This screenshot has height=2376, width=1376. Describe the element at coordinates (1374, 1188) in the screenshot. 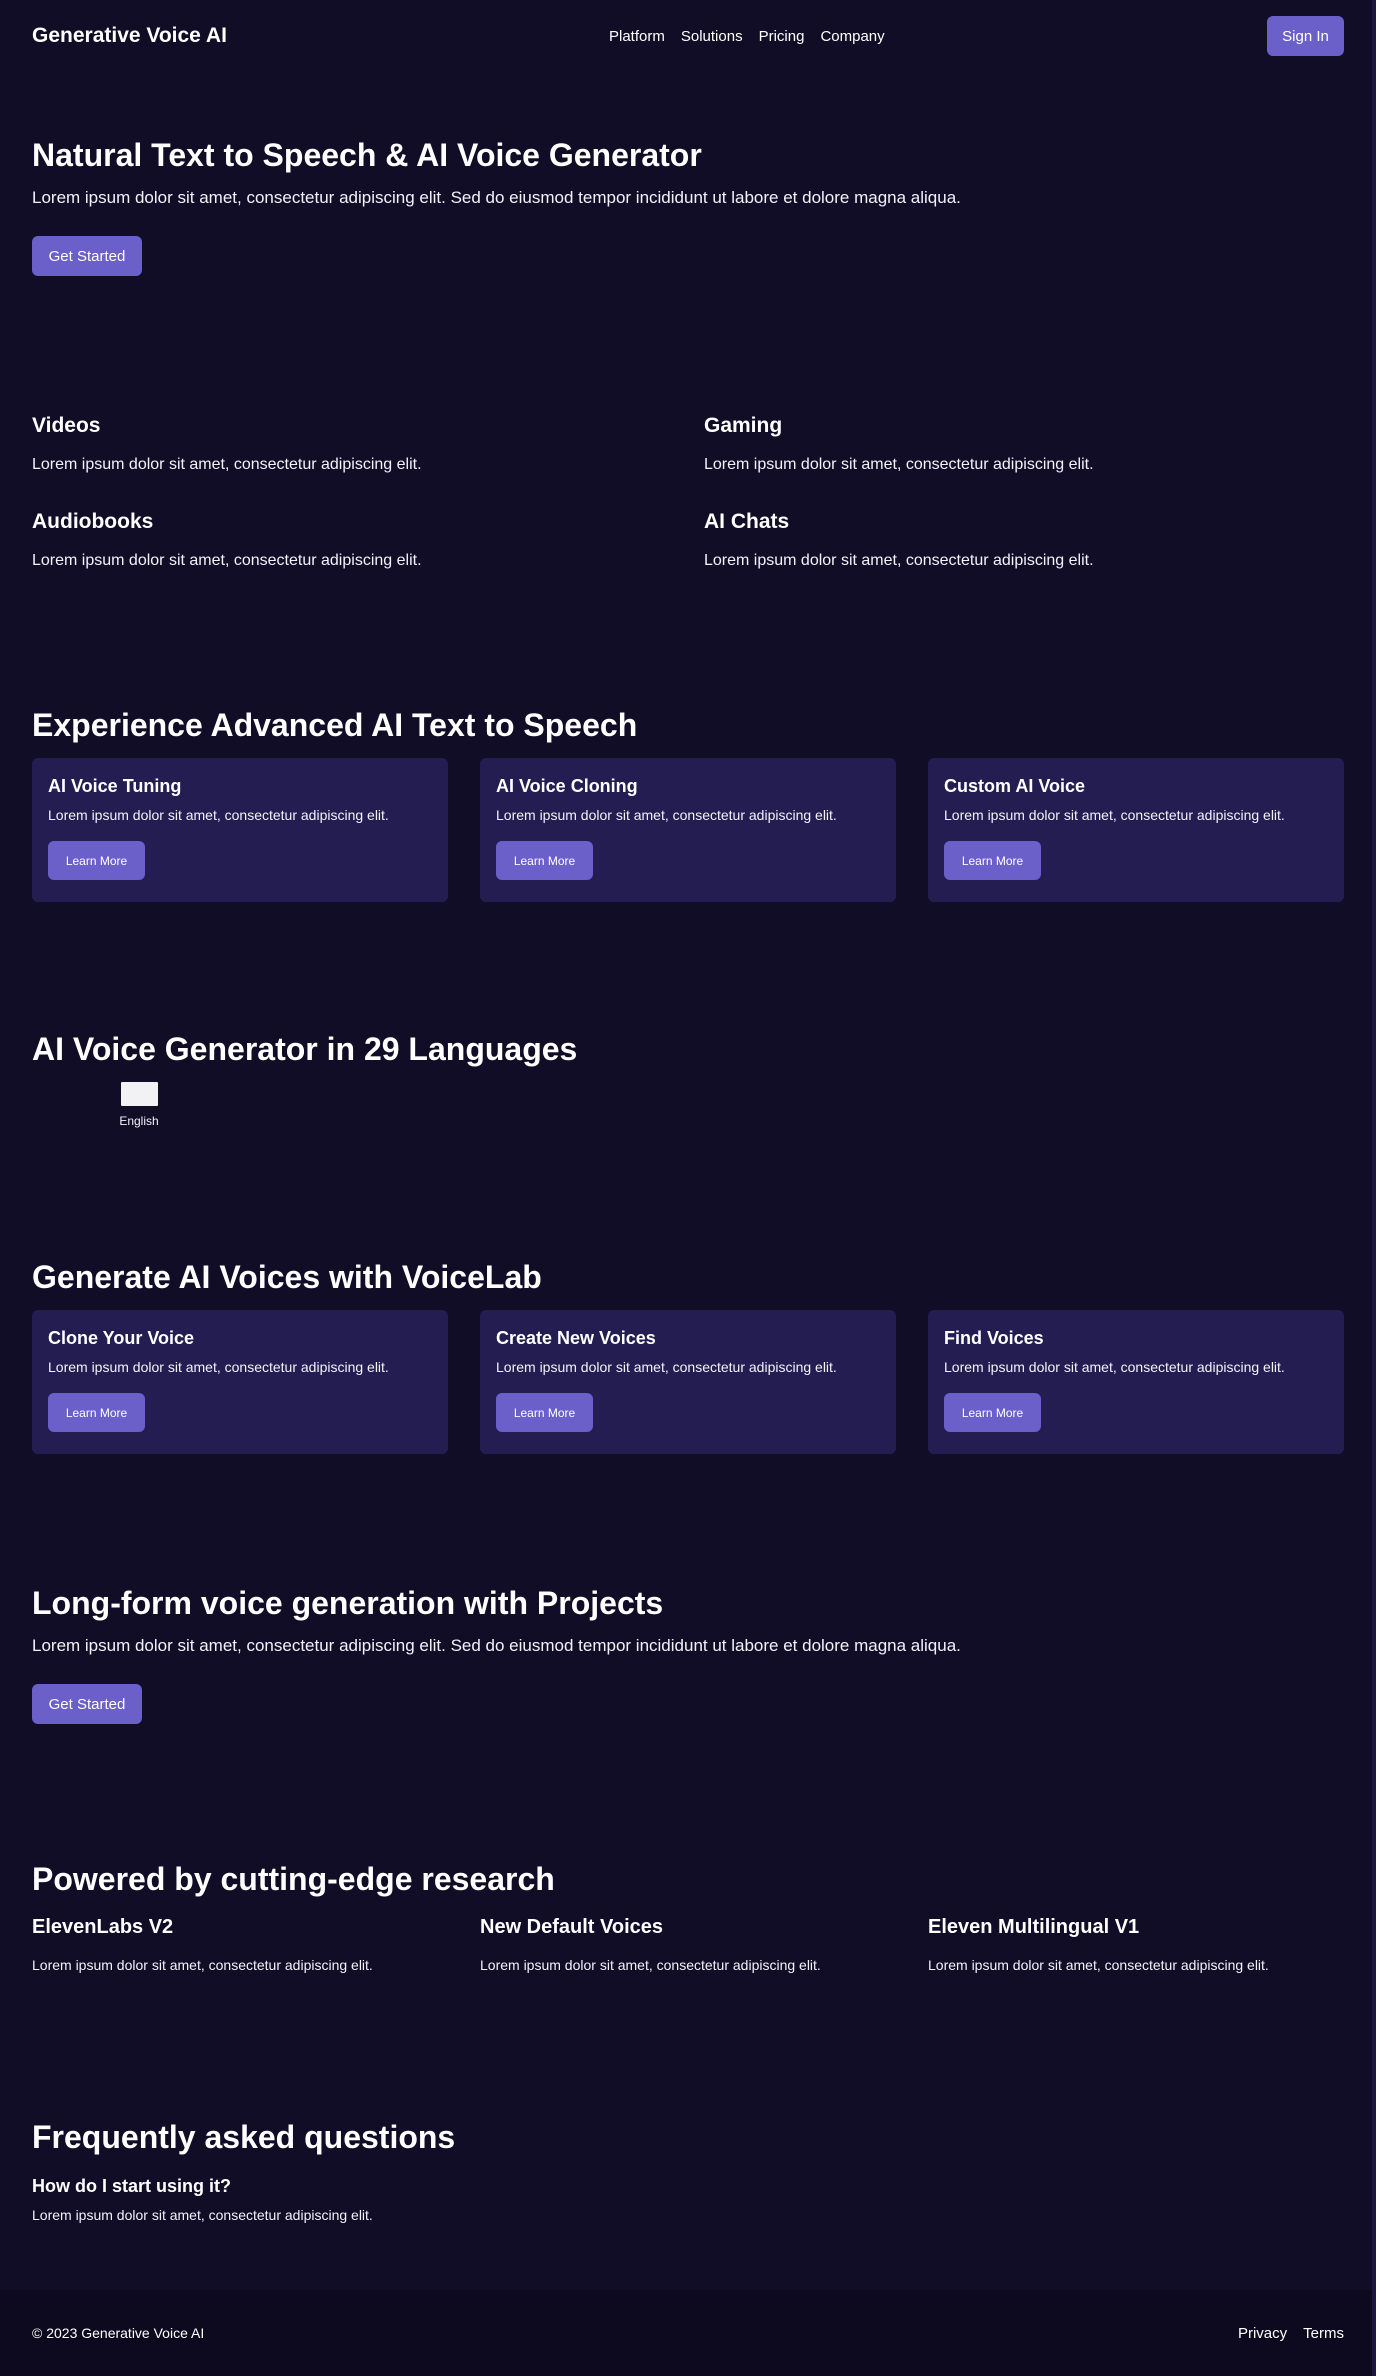

I see `page-scrollbar` at that location.